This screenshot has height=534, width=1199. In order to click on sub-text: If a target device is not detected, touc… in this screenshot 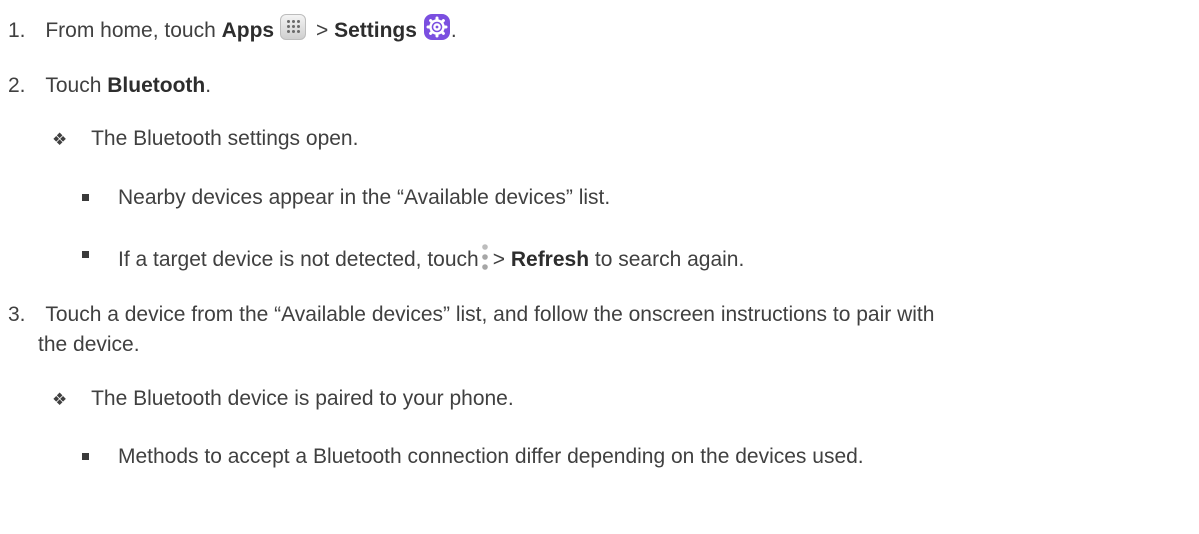, I will do `click(298, 259)`.